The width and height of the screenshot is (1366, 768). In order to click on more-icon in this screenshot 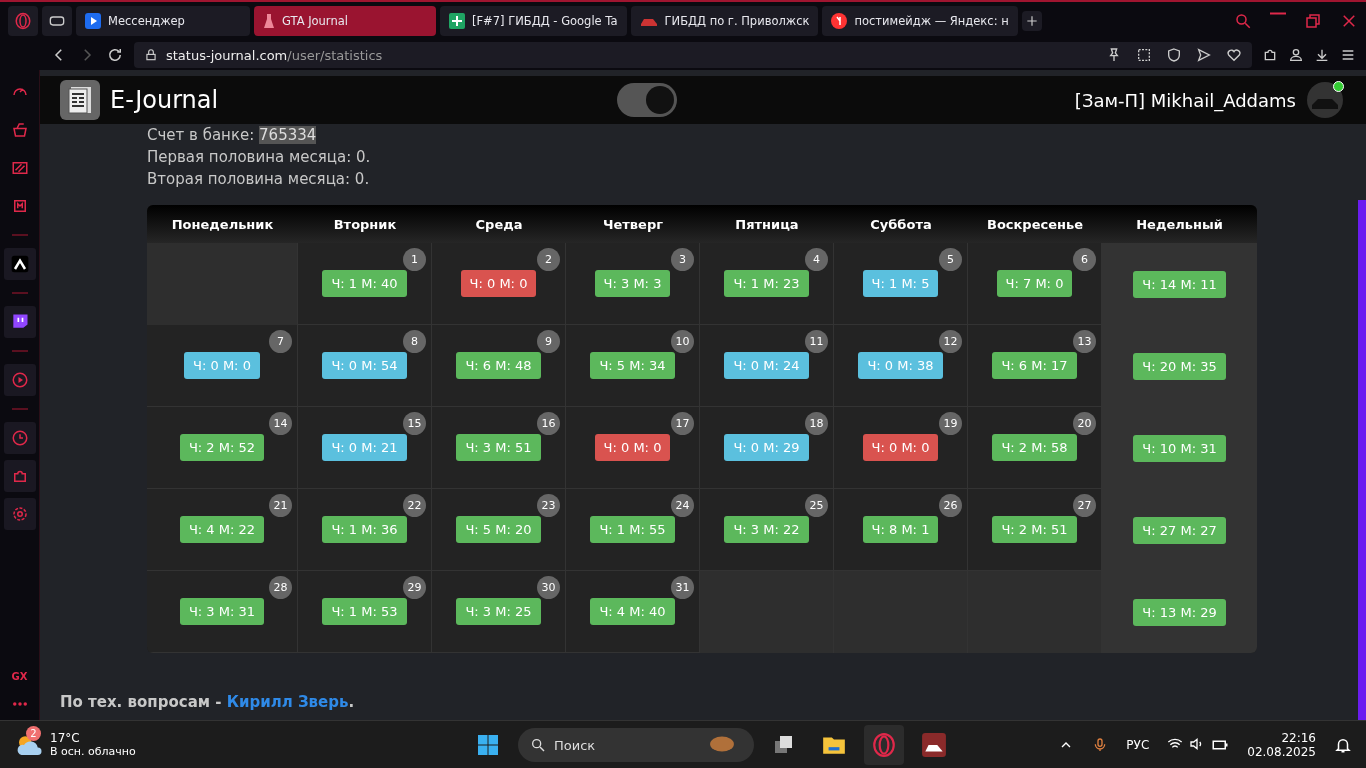, I will do `click(19, 704)`.